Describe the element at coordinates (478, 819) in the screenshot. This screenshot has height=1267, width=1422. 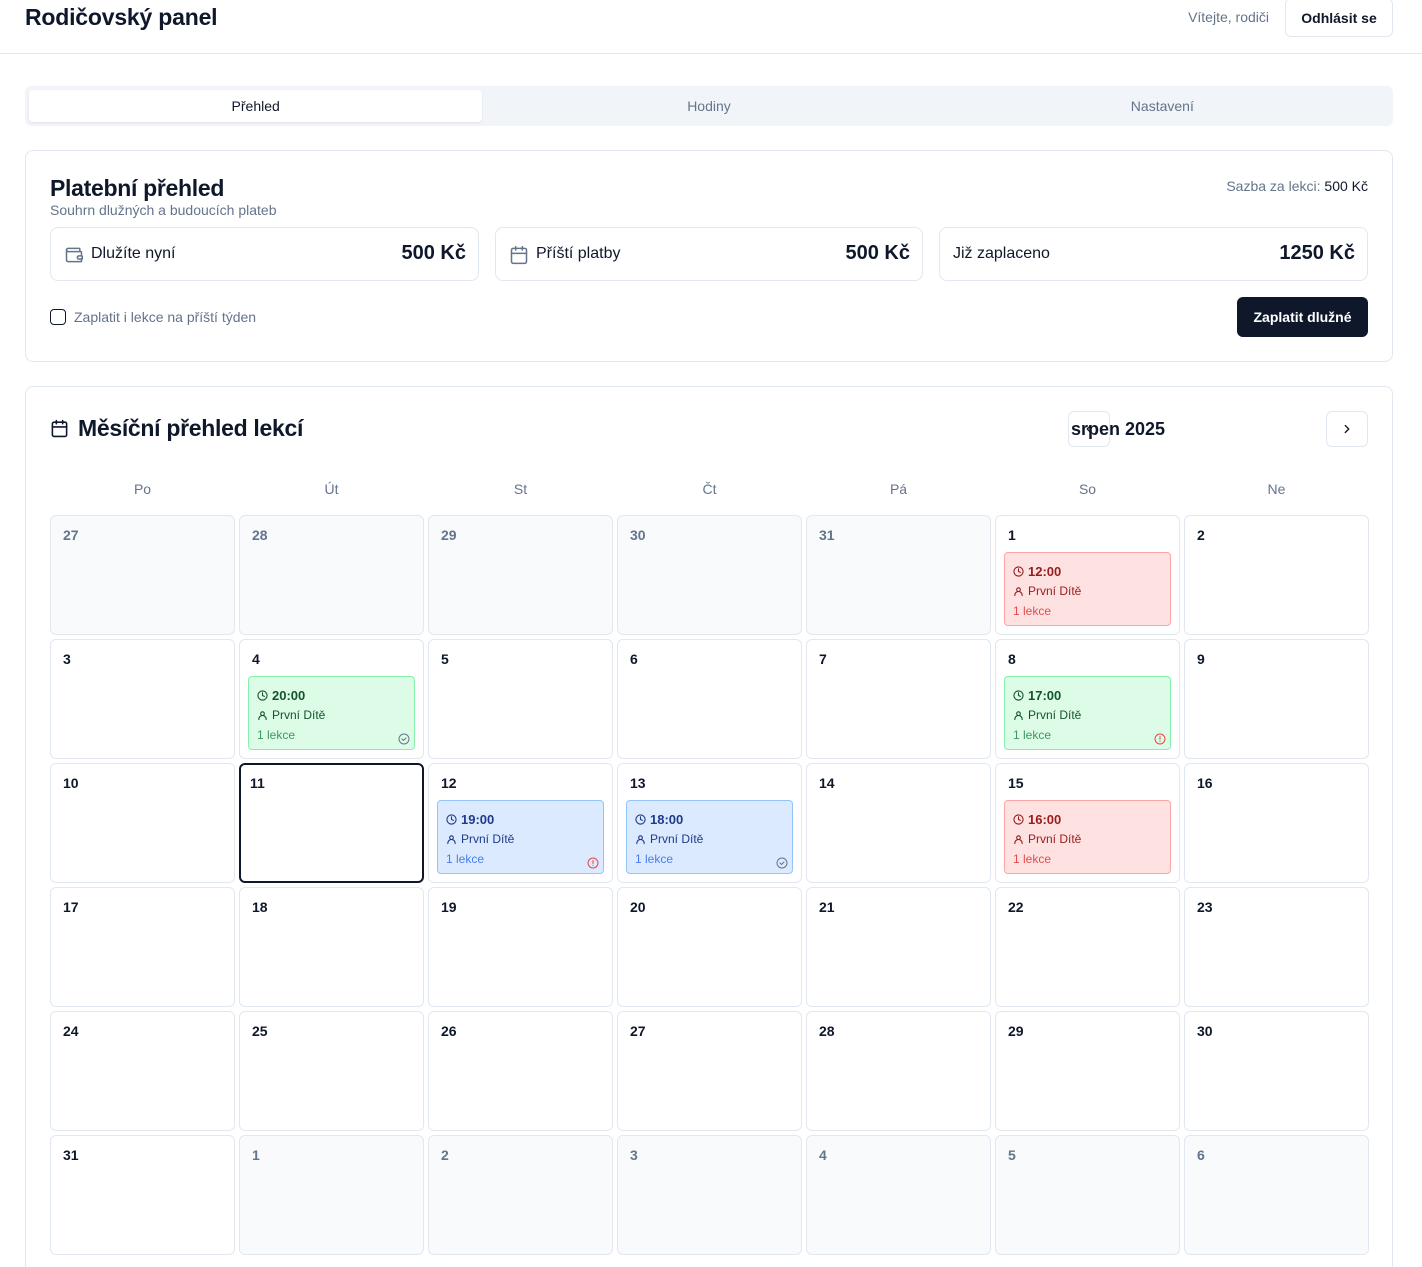
I see `lesson-time: 19:00` at that location.